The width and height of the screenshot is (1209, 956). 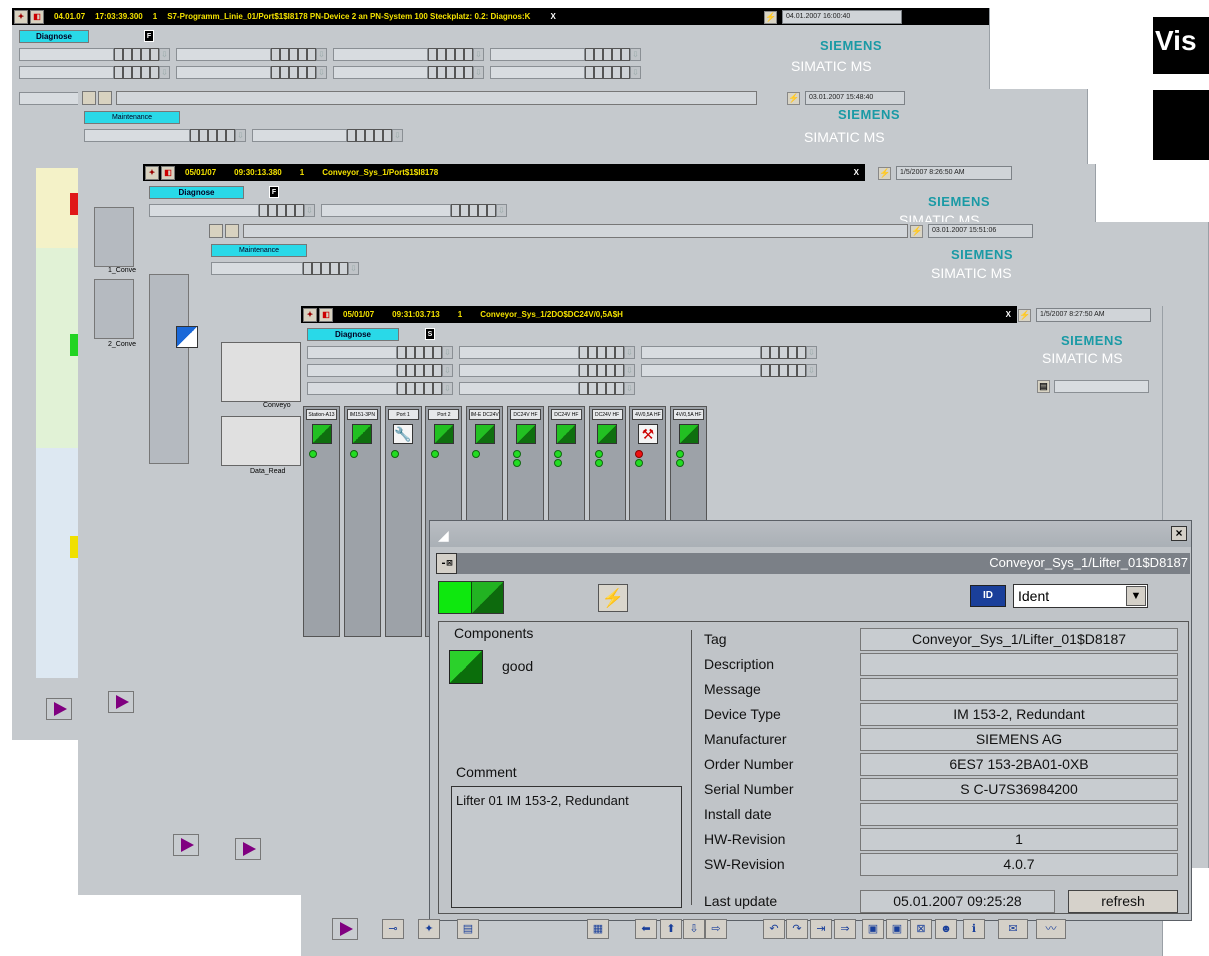 I want to click on right-arrow-icon: ⇨, so click(x=716, y=929).